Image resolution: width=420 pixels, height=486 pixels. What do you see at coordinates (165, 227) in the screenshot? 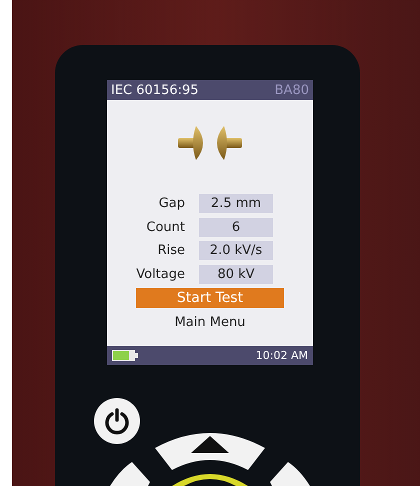
I see `field-label: Count` at bounding box center [165, 227].